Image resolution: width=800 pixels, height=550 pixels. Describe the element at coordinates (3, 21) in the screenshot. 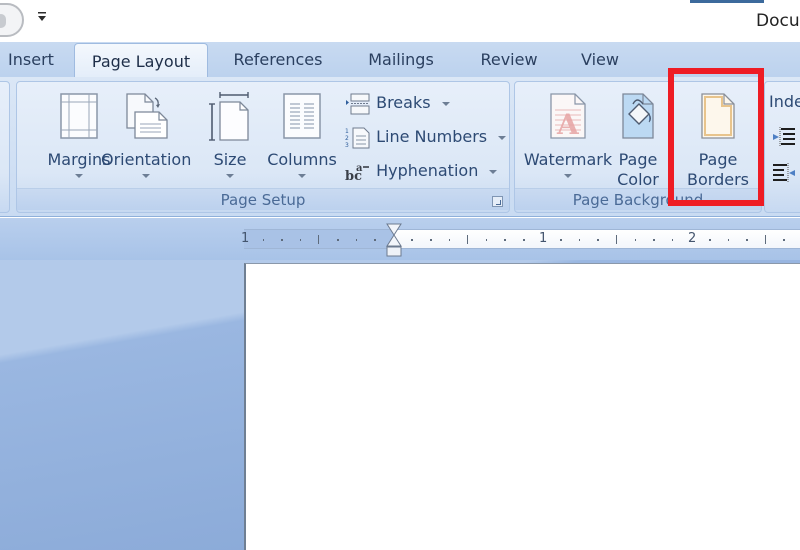

I see `office-logo-icon` at that location.